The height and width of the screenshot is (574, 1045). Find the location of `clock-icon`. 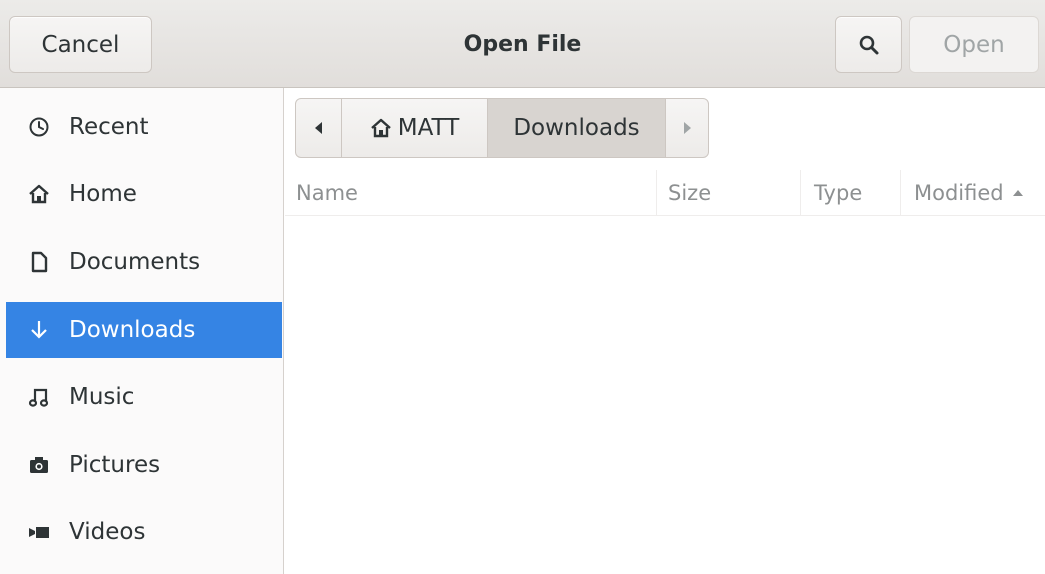

clock-icon is located at coordinates (39, 127).